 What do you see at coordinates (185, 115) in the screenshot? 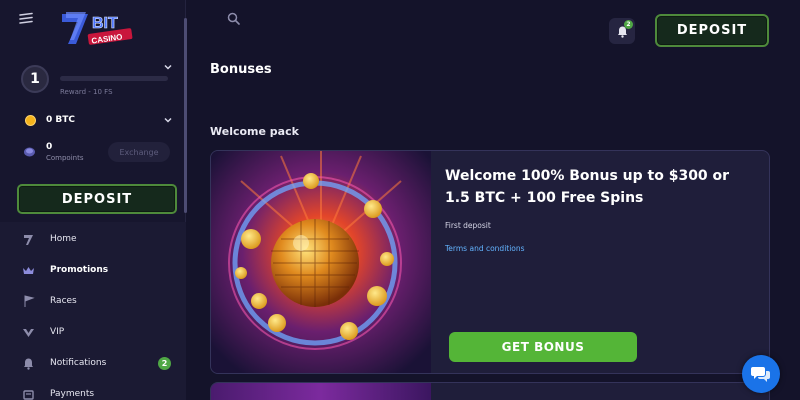
I see `sidebar-scrollbar` at bounding box center [185, 115].